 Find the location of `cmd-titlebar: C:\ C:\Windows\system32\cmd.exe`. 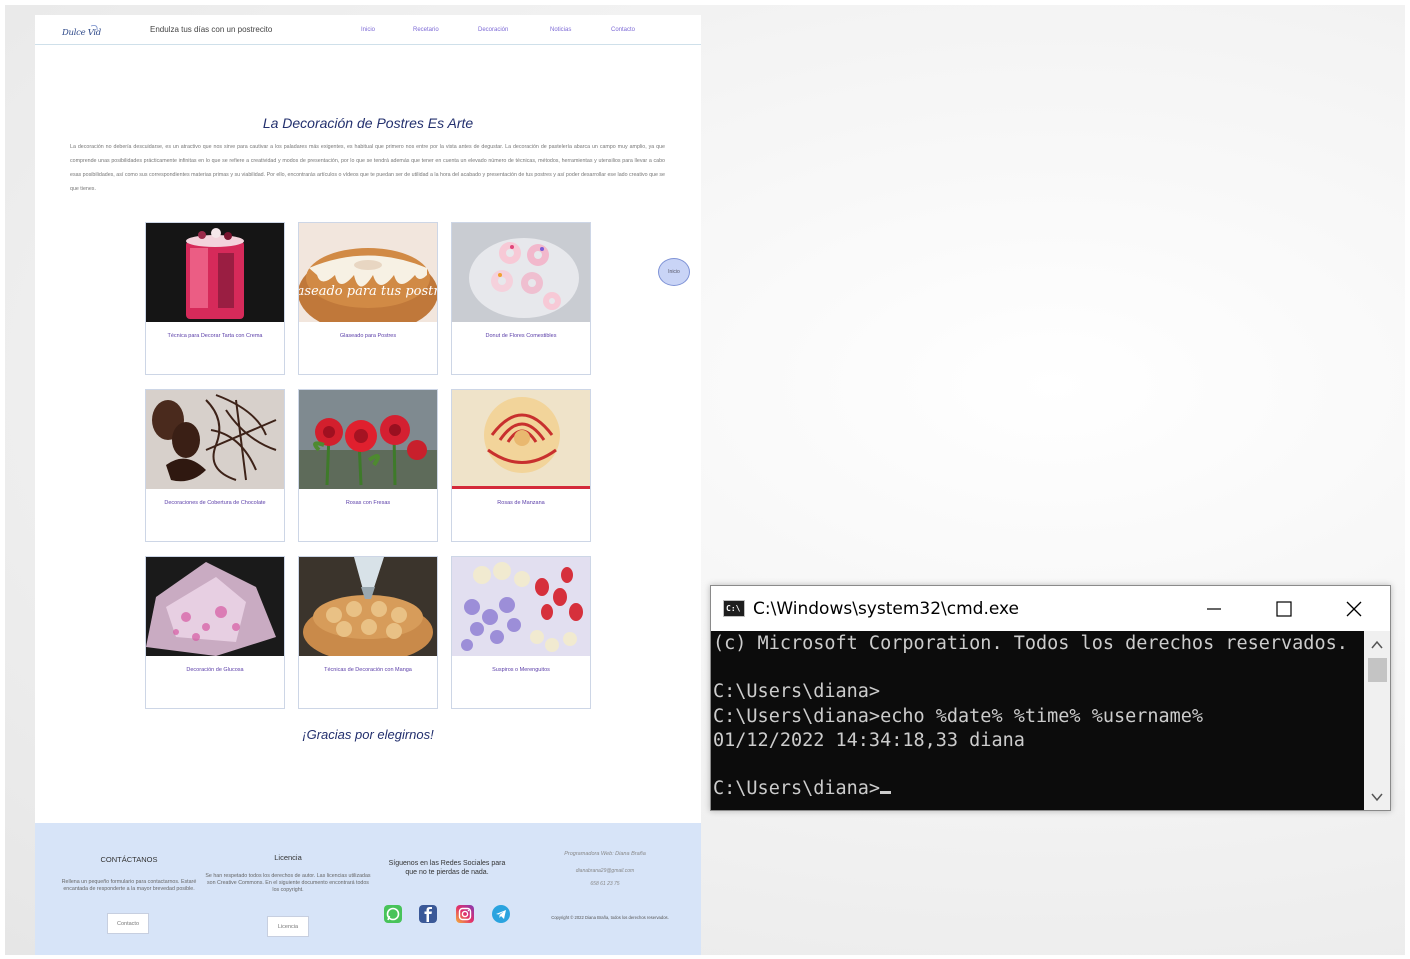

cmd-titlebar: C:\ C:\Windows\system32\cmd.exe is located at coordinates (1050, 608).